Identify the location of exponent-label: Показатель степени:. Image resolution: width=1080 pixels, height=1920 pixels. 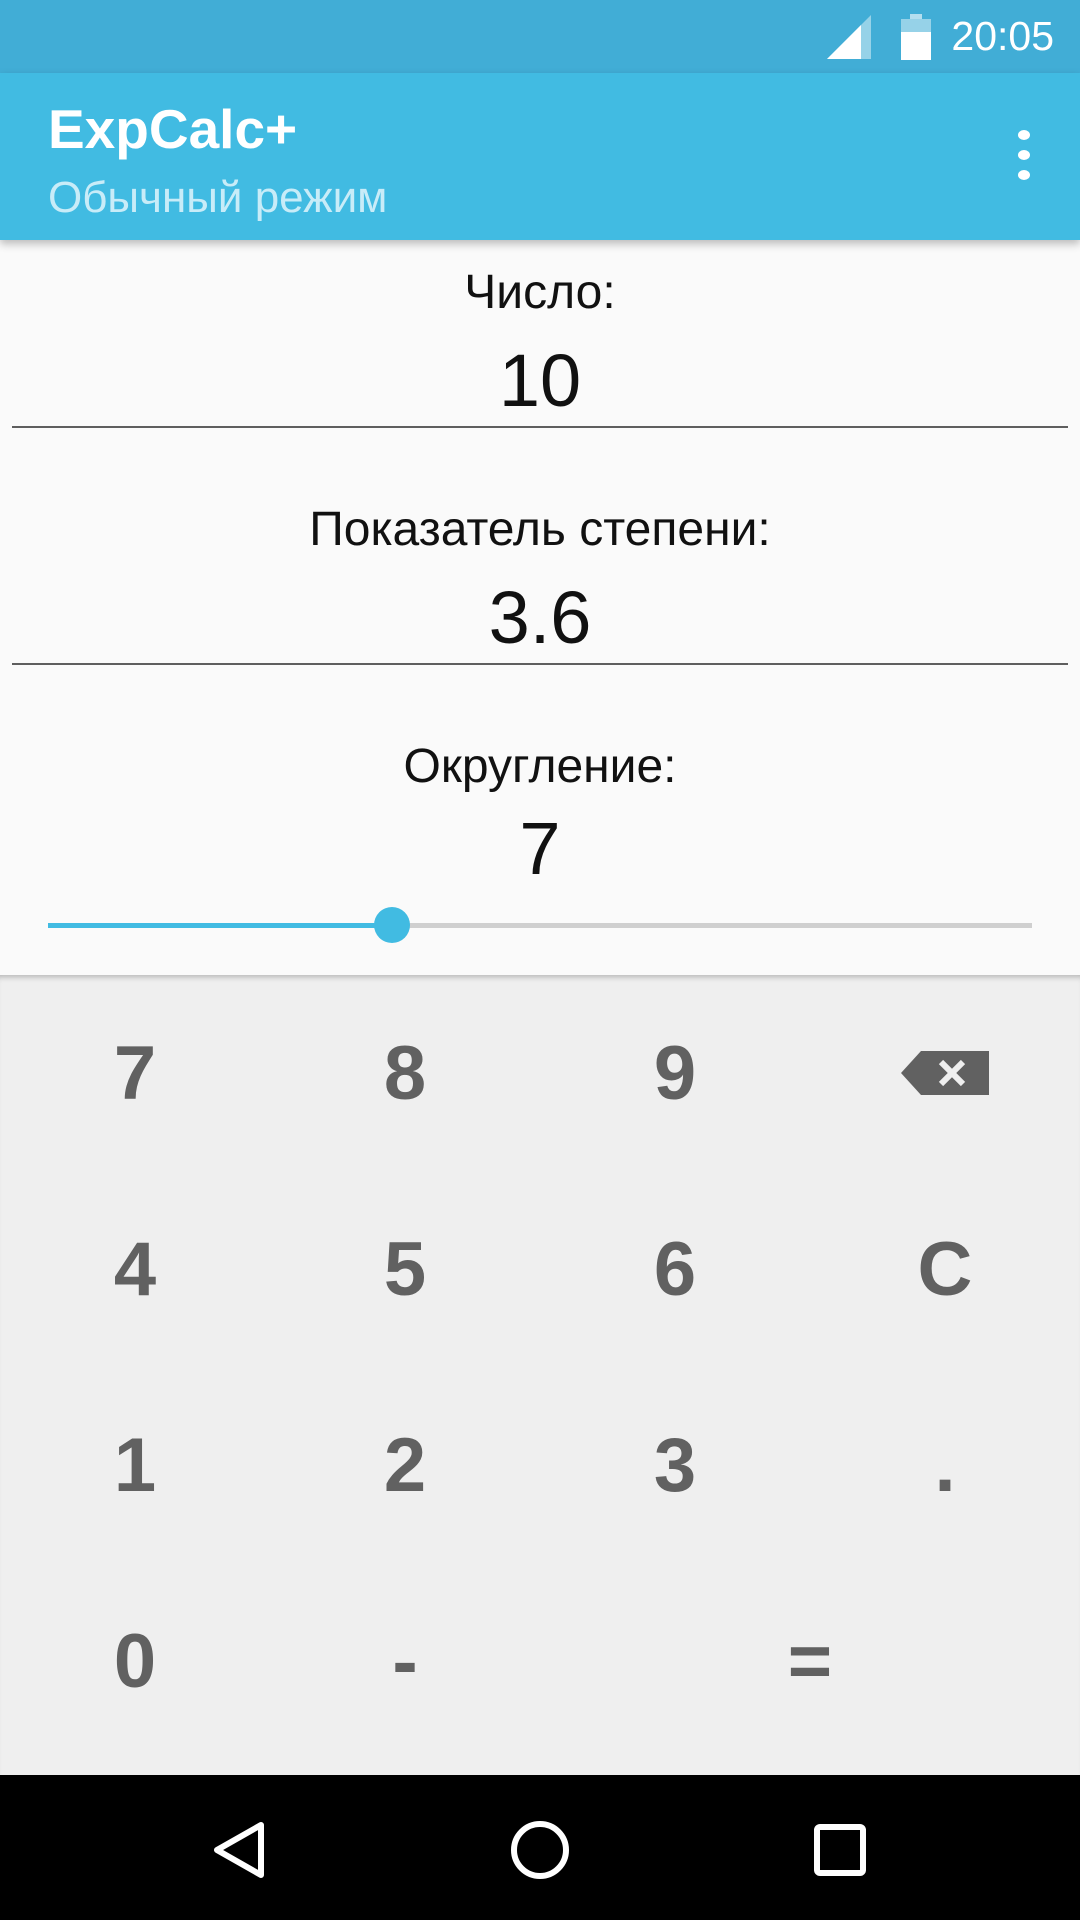
(540, 529).